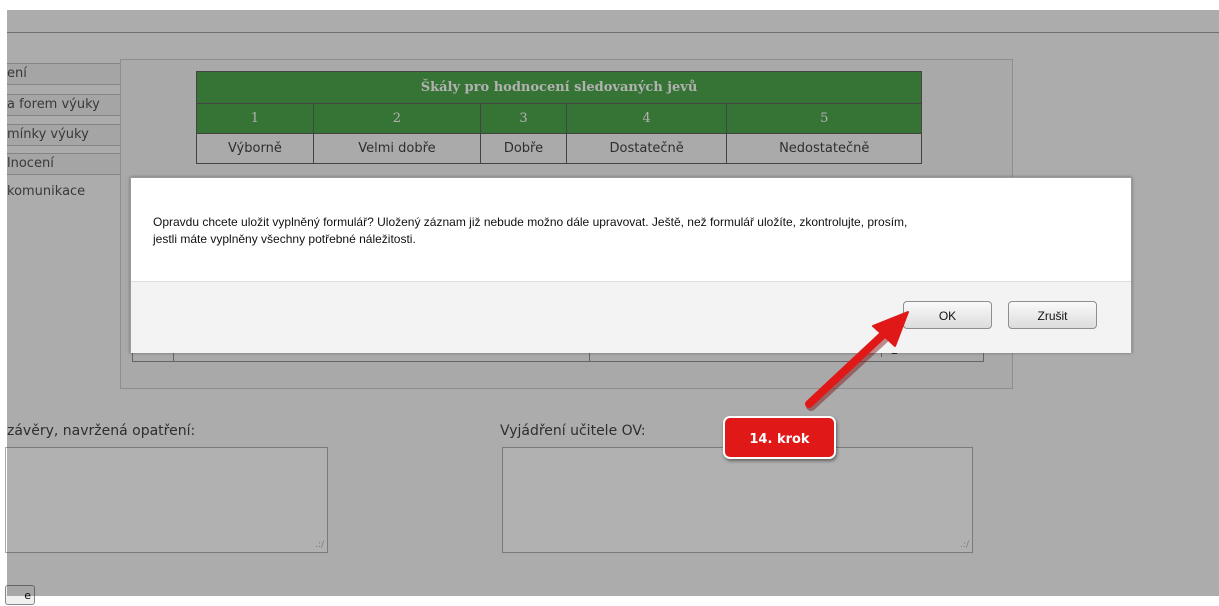 Image resolution: width=1219 pixels, height=606 pixels. Describe the element at coordinates (631, 317) in the screenshot. I see `dialog-footer: OK Zrušit` at that location.